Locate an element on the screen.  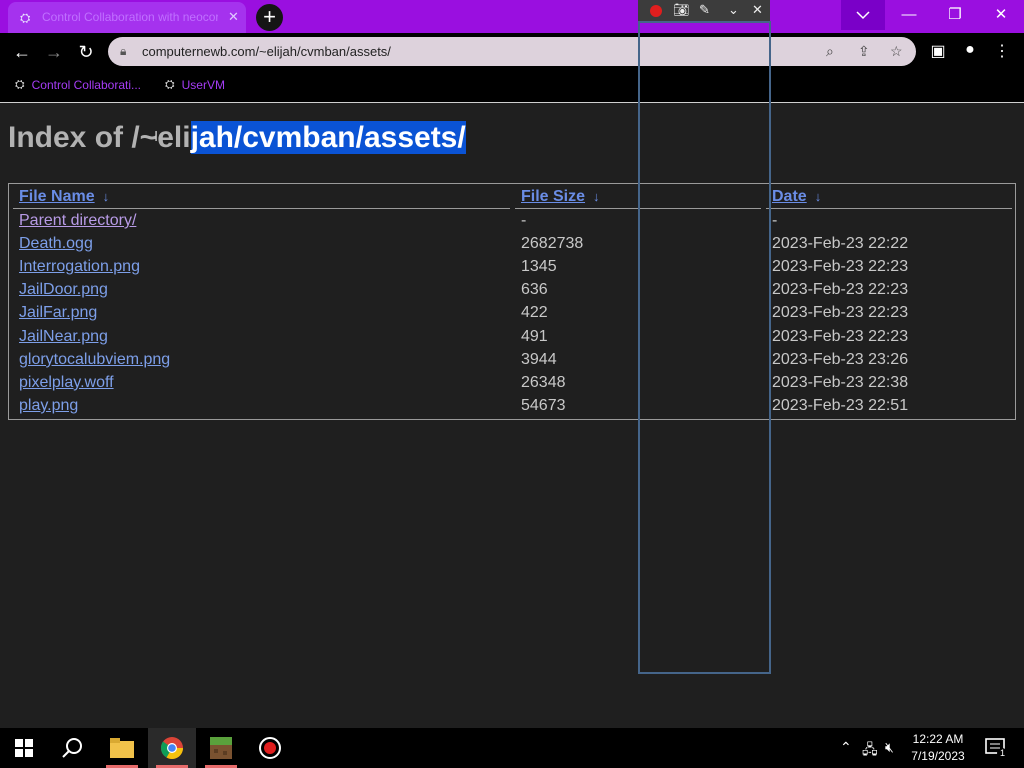
heading-text: Index of /~eli is located at coordinates (99, 137).